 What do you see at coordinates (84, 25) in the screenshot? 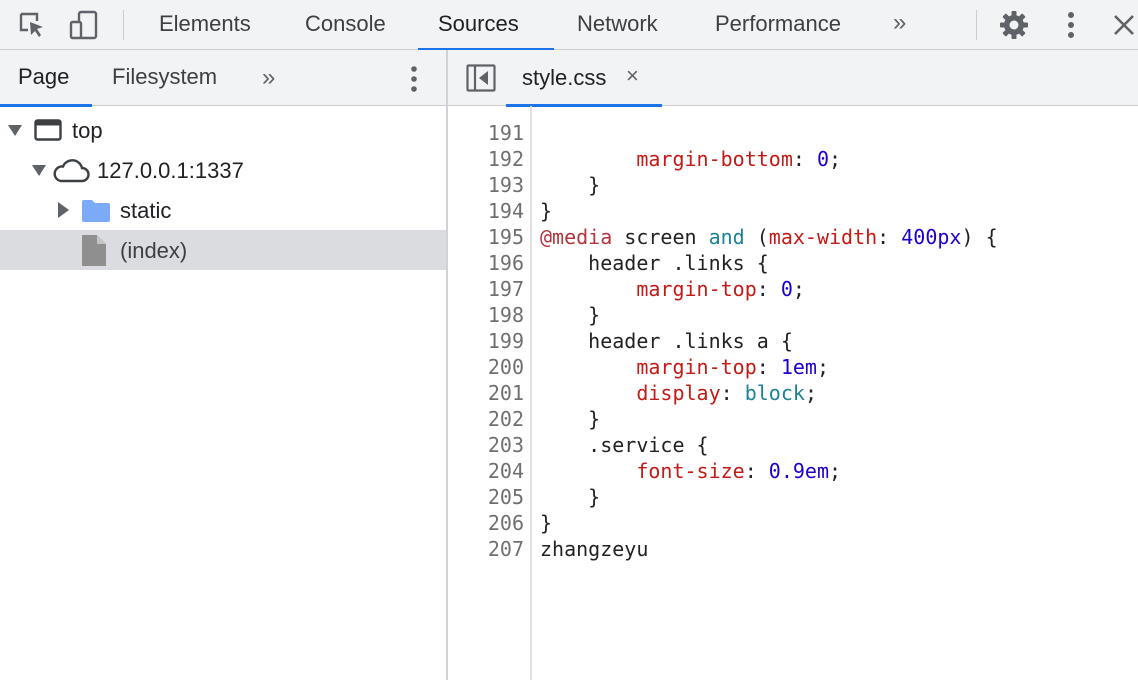
I see `device-toolbar-icon` at bounding box center [84, 25].